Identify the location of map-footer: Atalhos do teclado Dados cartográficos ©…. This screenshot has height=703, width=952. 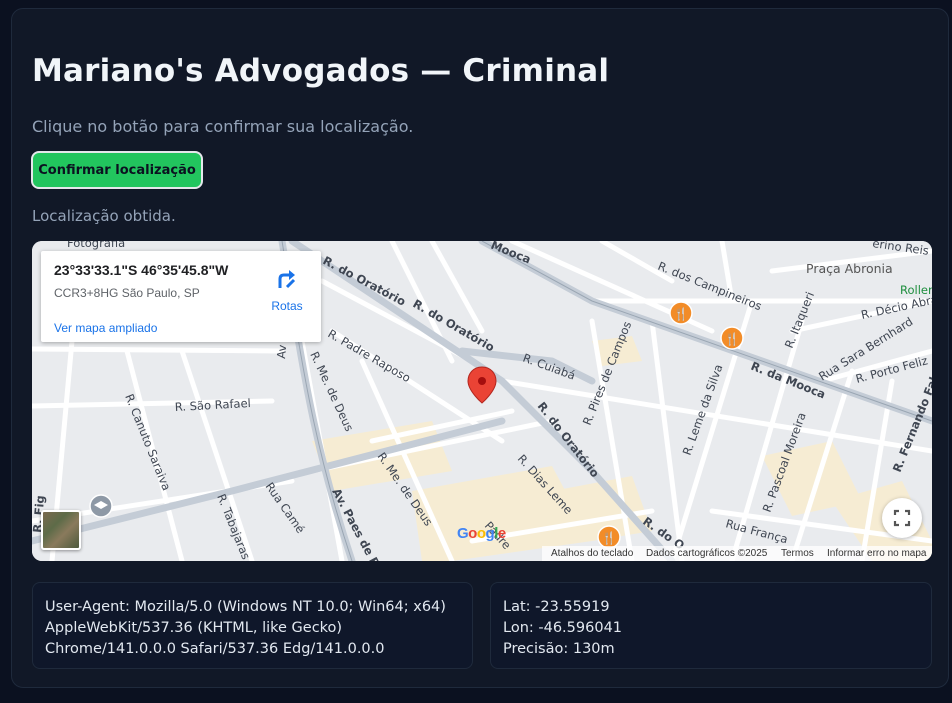
(737, 553).